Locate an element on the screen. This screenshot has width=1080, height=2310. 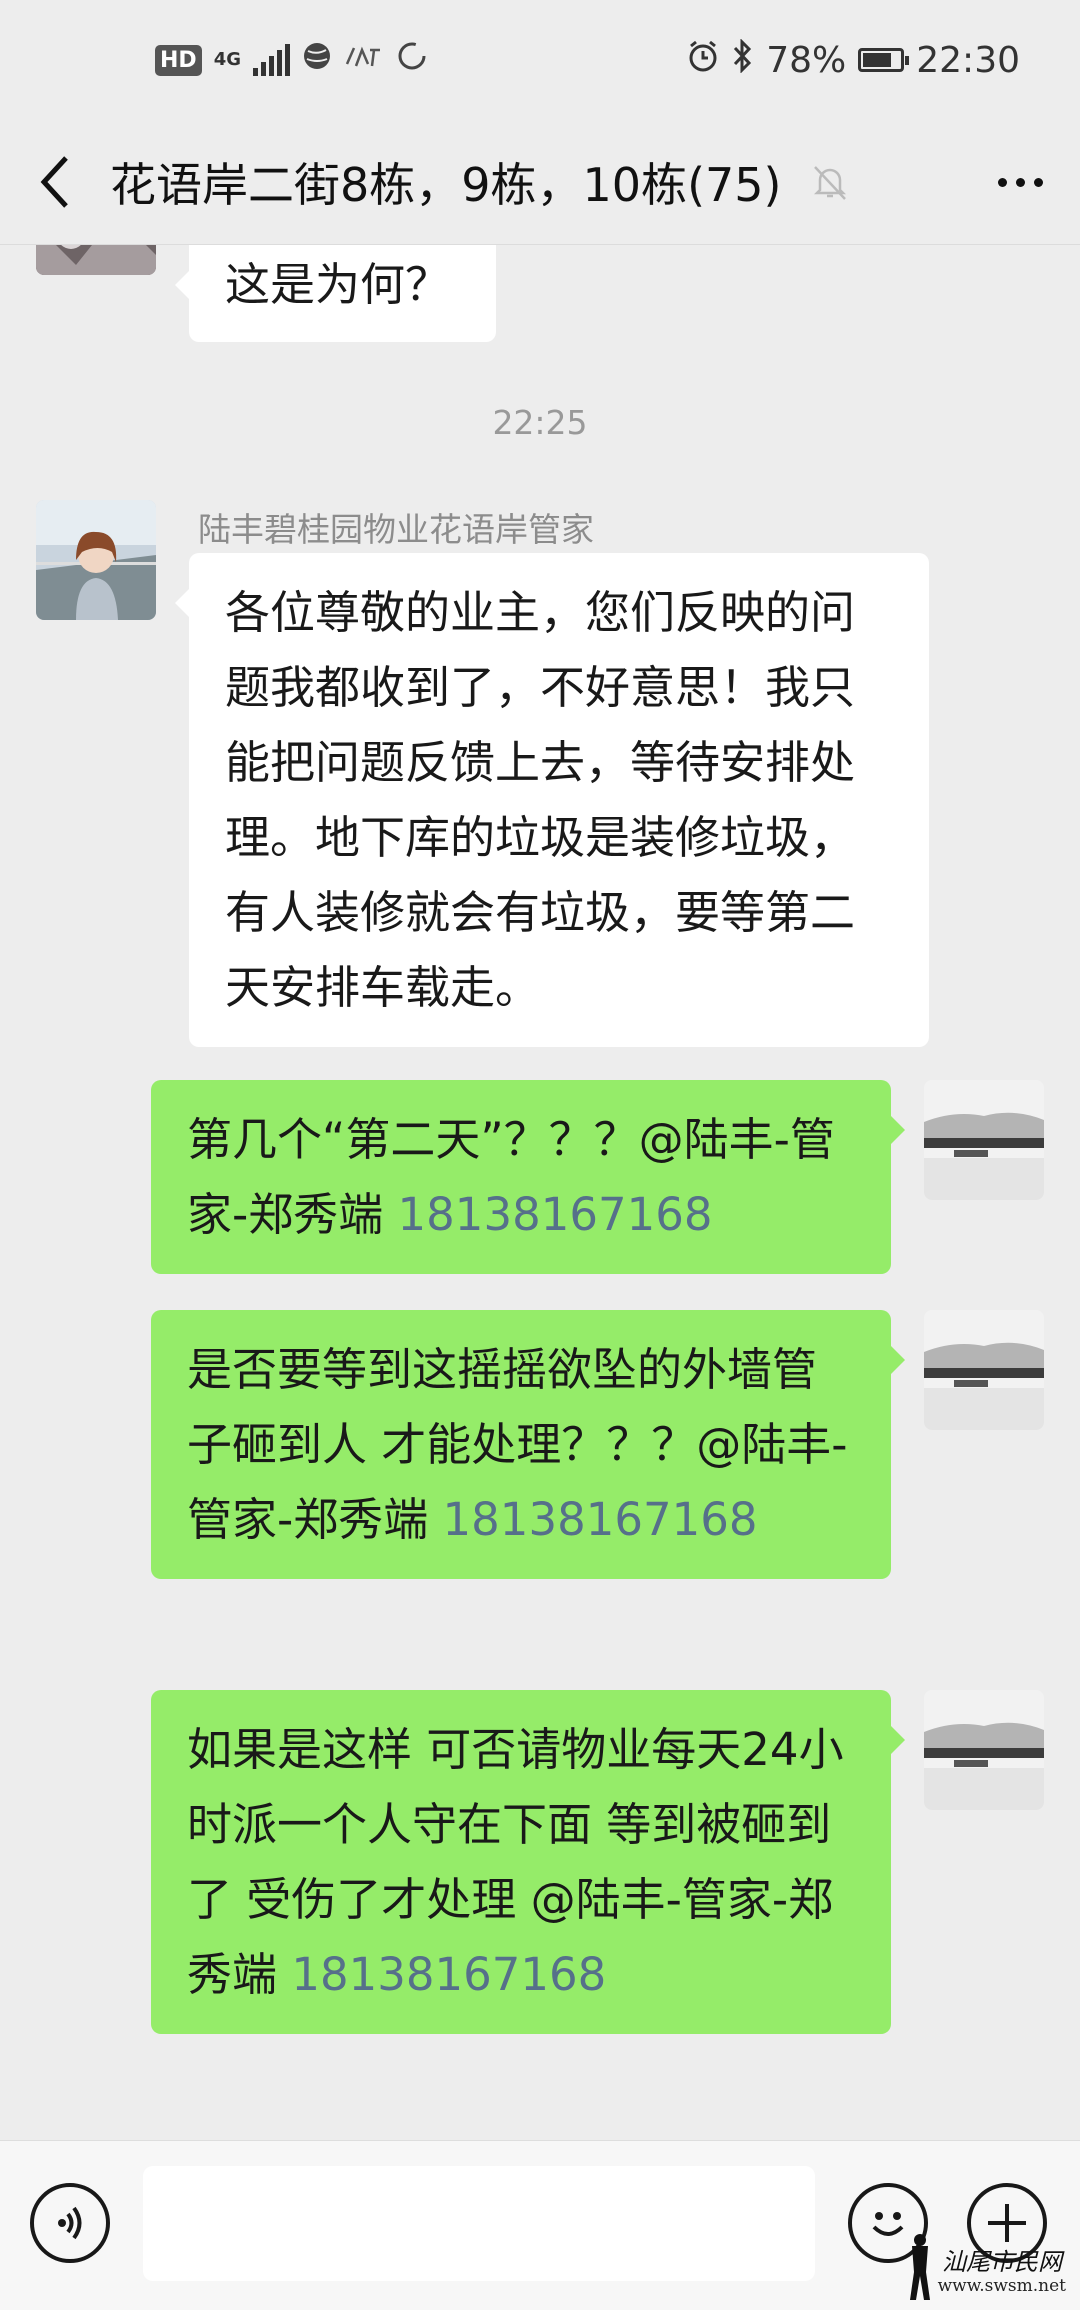
status-left: HD 4G is located at coordinates (291, 60).